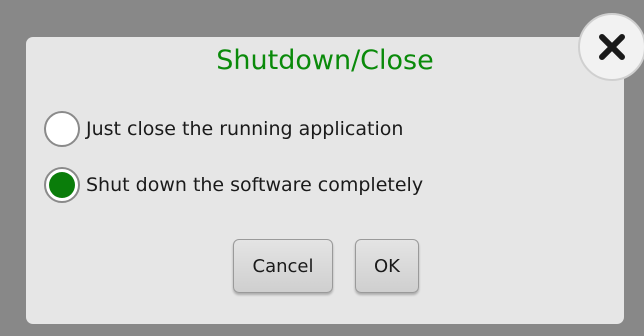 The image size is (644, 336). I want to click on option-close-application: Just close the running application, so click(223, 129).